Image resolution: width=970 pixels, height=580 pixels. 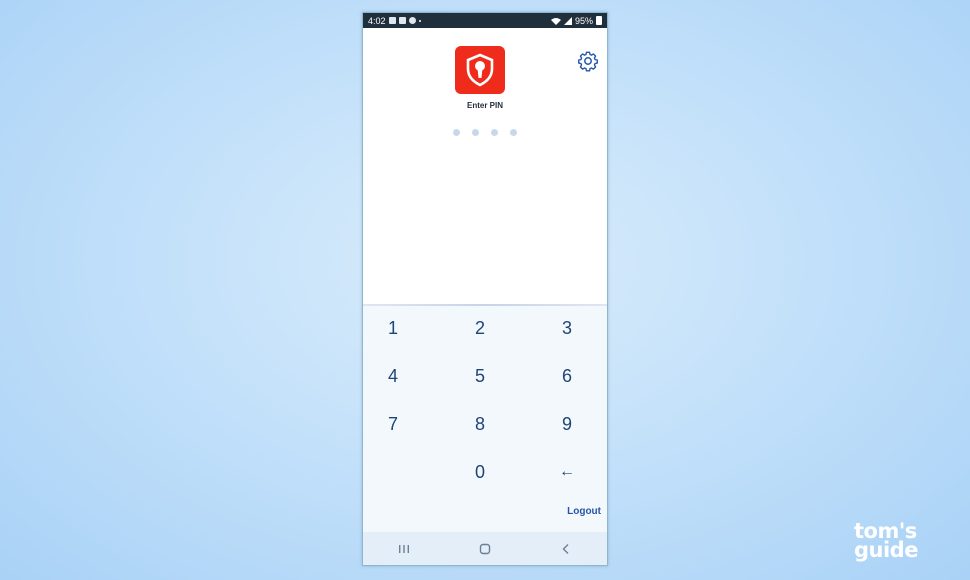 What do you see at coordinates (588, 61) in the screenshot?
I see `gear-icon` at bounding box center [588, 61].